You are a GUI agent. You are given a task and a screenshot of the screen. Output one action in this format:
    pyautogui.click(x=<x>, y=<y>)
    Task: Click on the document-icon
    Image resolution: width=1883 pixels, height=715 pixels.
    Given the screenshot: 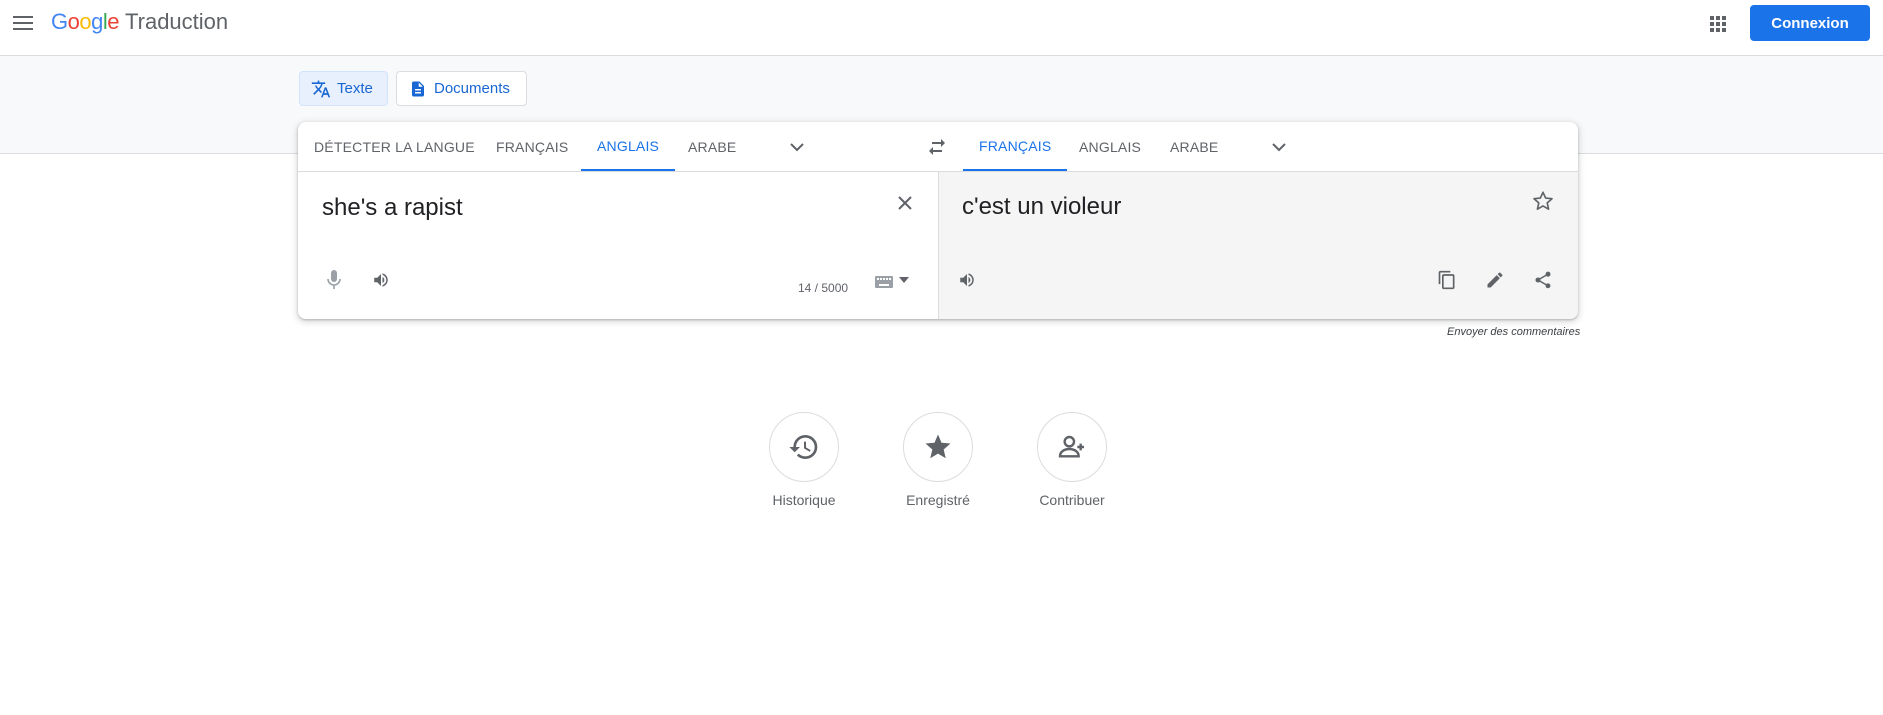 What is the action you would take?
    pyautogui.click(x=418, y=89)
    